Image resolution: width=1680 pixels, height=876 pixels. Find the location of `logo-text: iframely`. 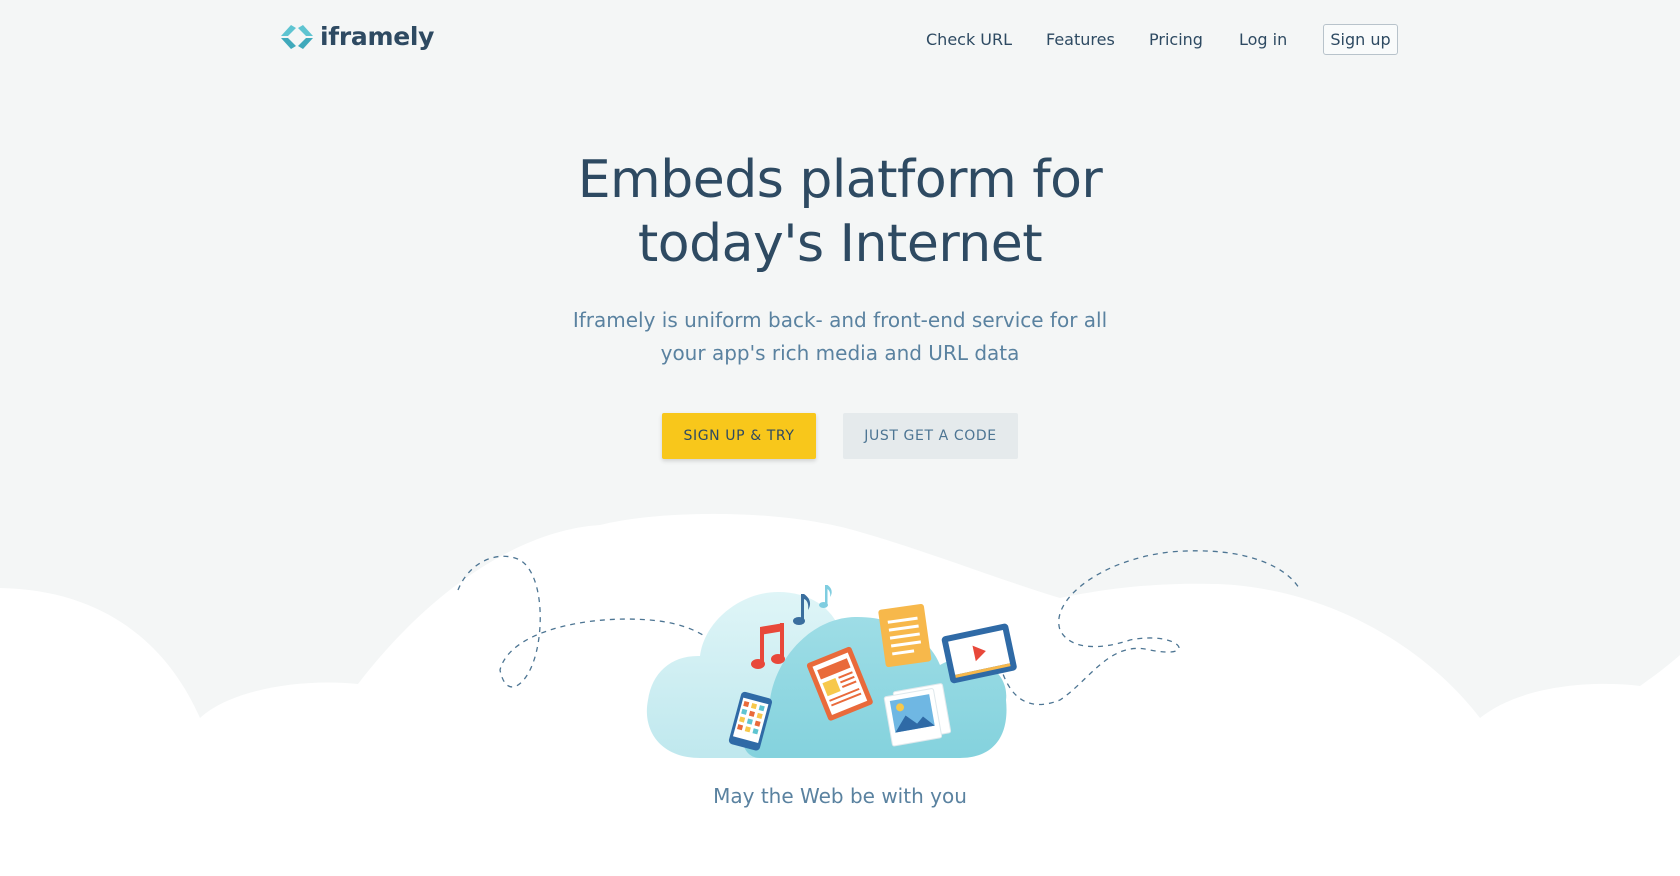

logo-text: iframely is located at coordinates (377, 36).